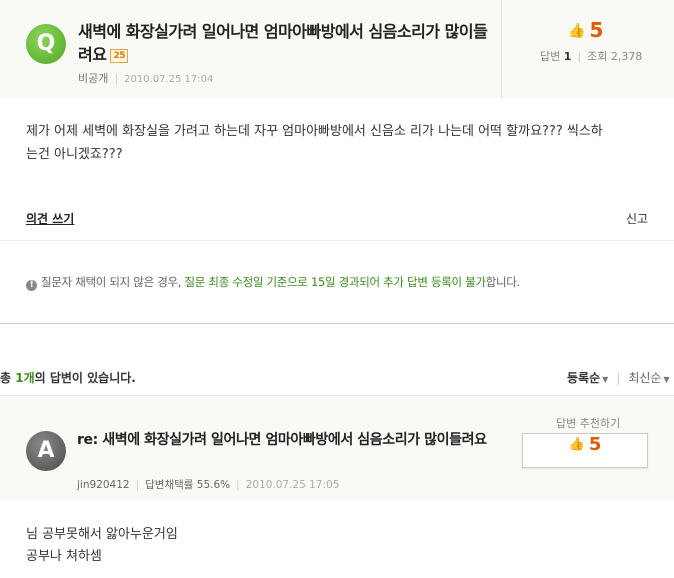  Describe the element at coordinates (550, 56) in the screenshot. I see `answers-label: 답변` at that location.